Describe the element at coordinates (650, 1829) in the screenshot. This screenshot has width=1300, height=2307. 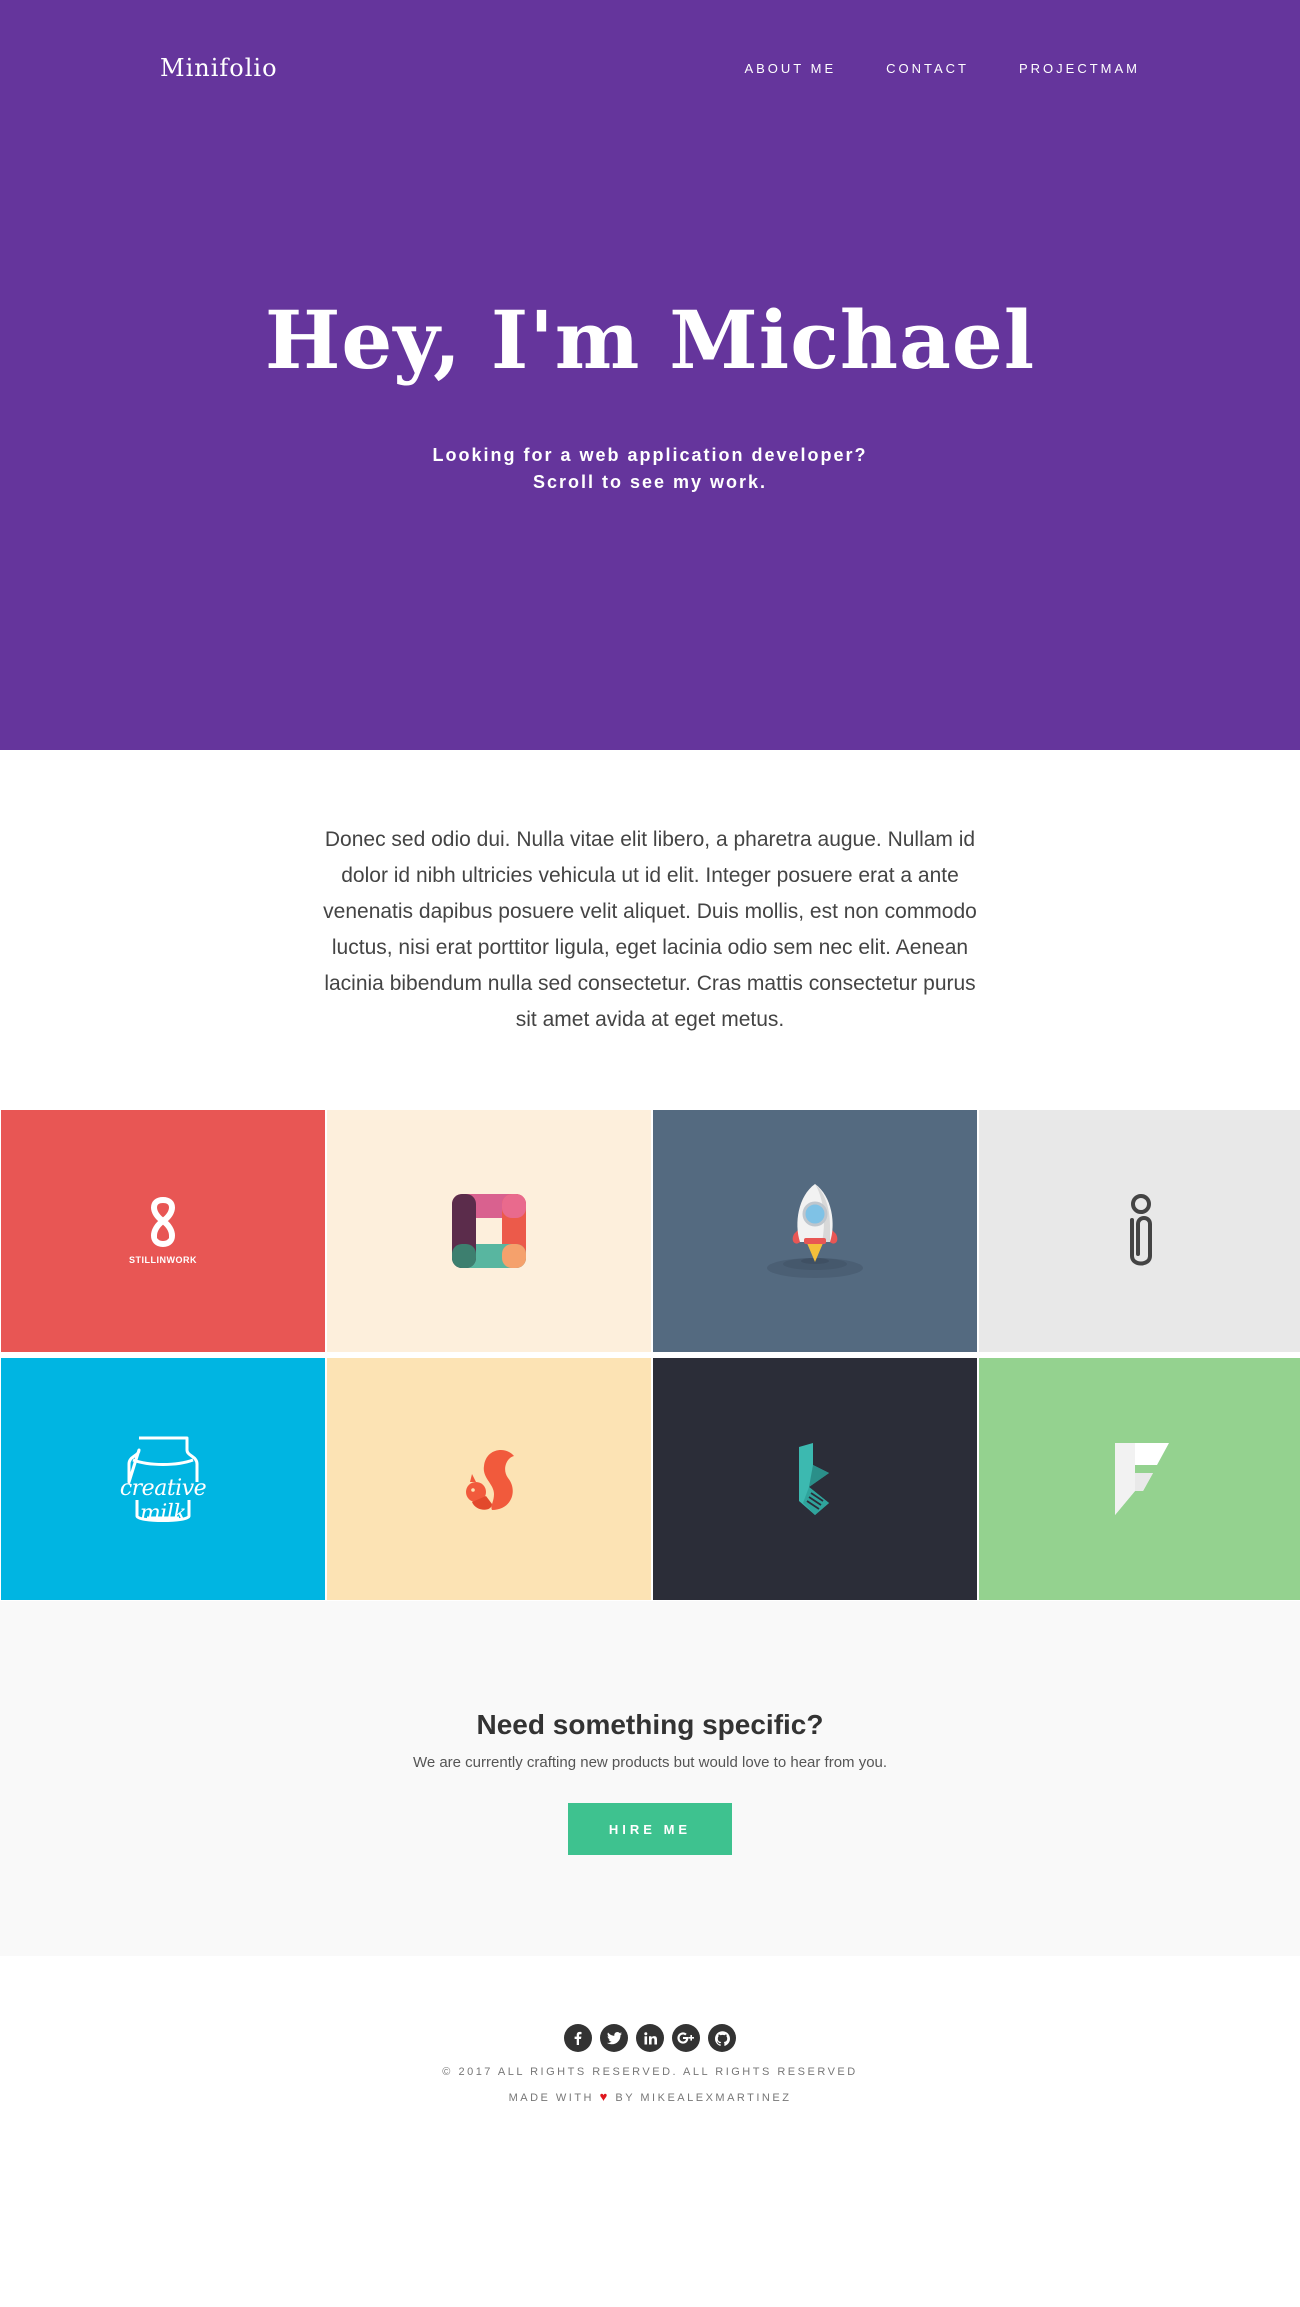
I see `hire-me-button: HIRE ME` at that location.